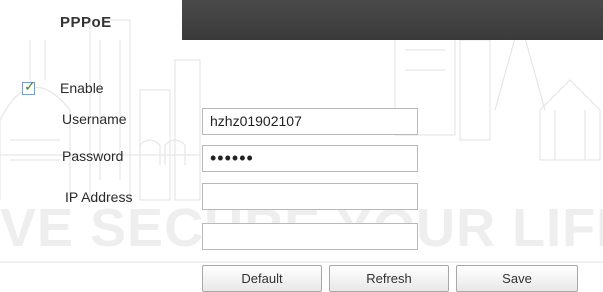 The height and width of the screenshot is (292, 603). Describe the element at coordinates (262, 278) in the screenshot. I see `default-button: Default` at that location.